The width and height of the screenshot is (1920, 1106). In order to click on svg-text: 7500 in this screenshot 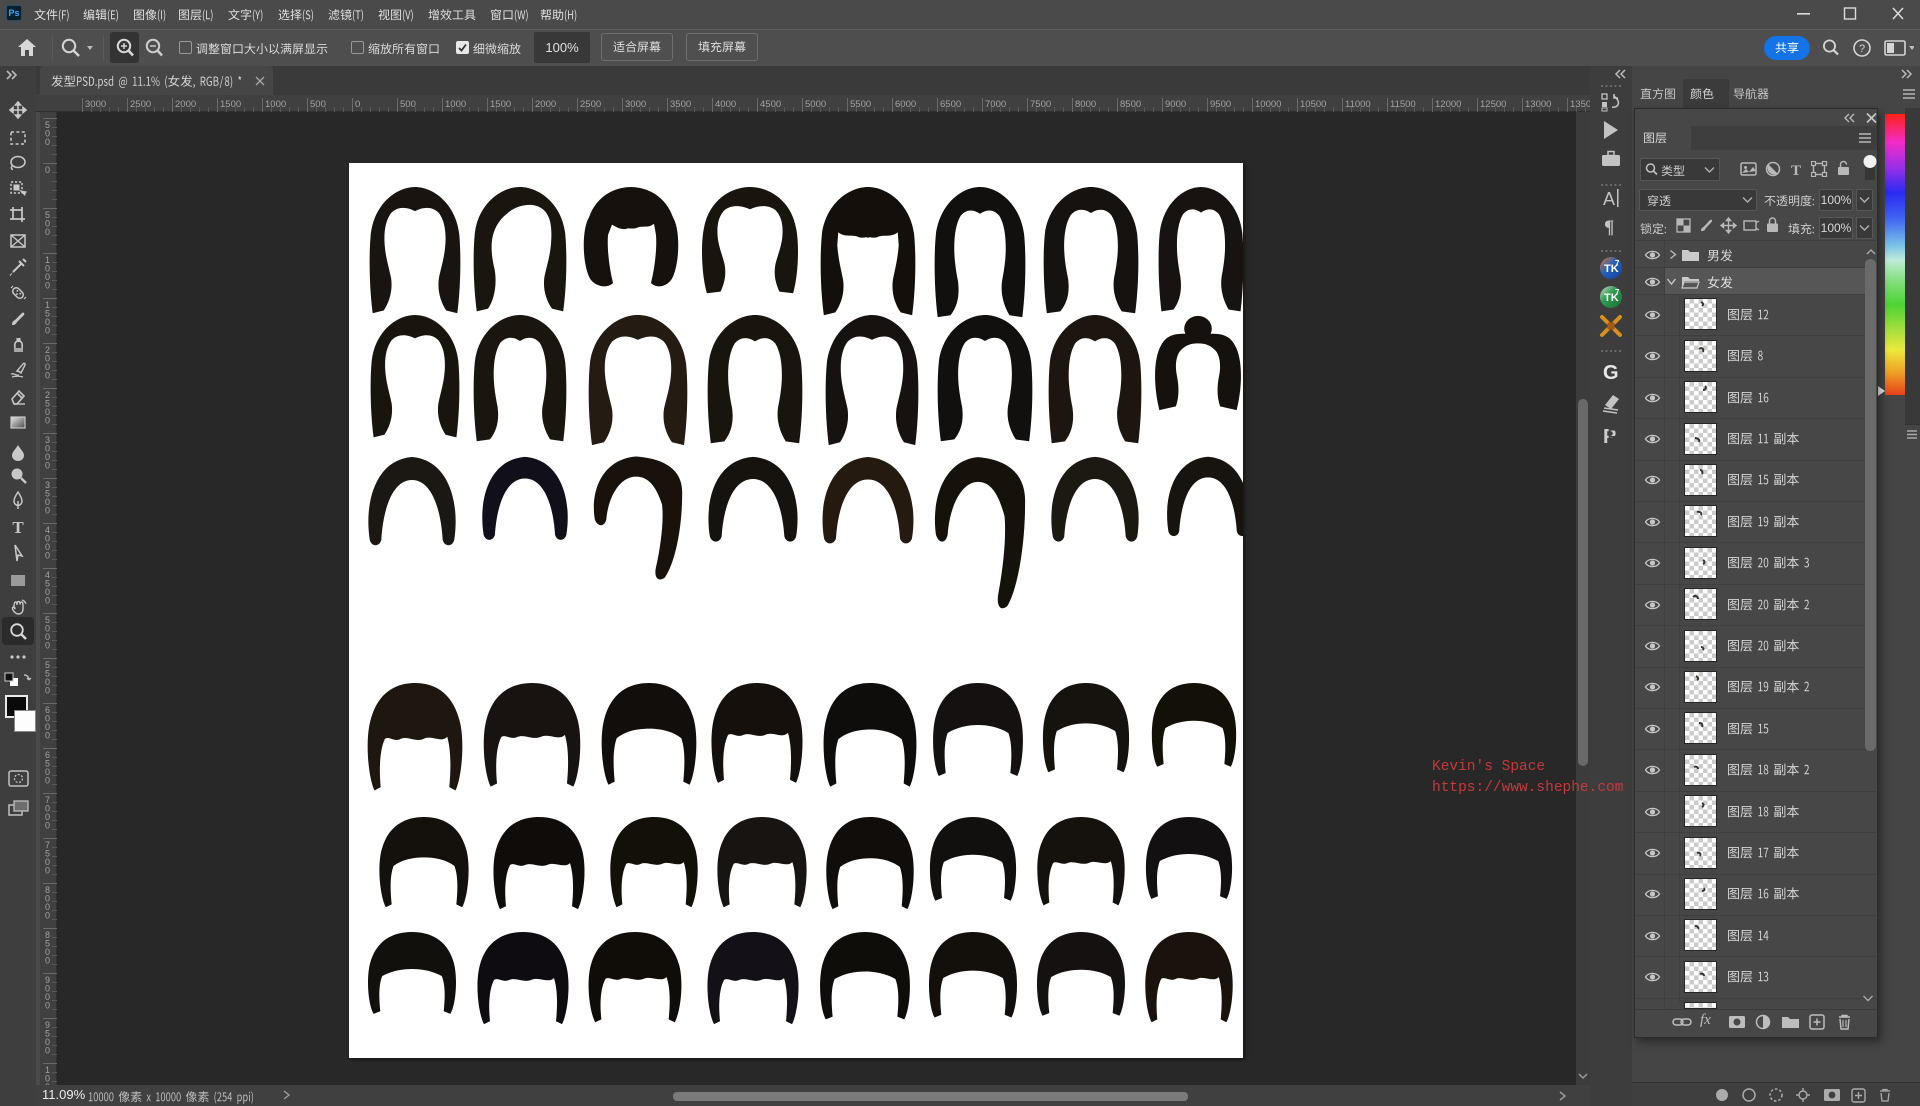, I will do `click(1040, 104)`.